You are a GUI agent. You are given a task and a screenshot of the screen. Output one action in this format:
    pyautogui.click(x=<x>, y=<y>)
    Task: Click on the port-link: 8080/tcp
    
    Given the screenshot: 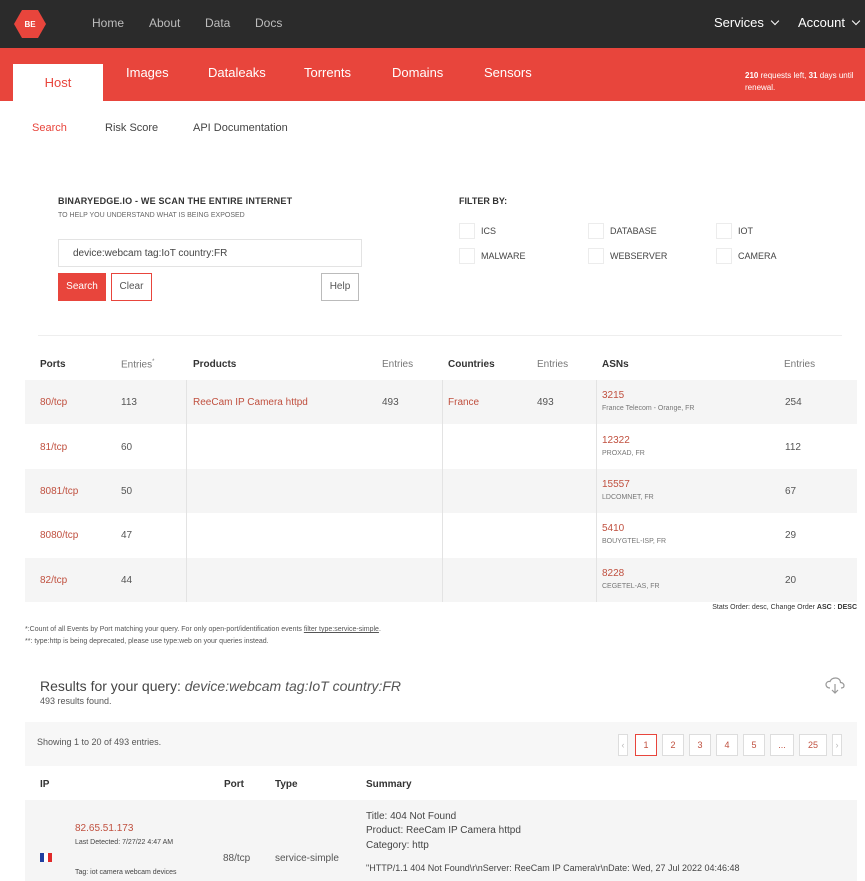 What is the action you would take?
    pyautogui.click(x=59, y=535)
    